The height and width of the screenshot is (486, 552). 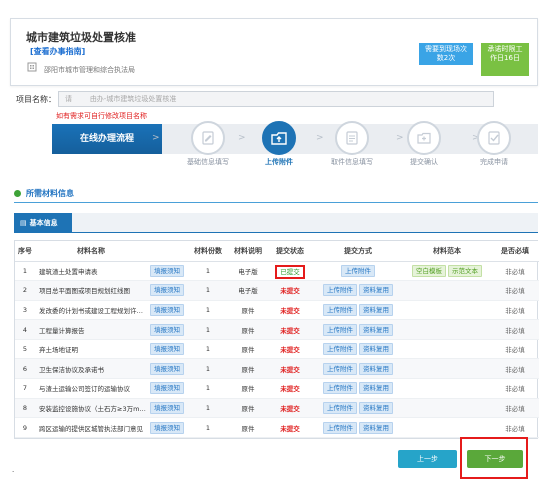 I want to click on guide-link: [查看办事指南], so click(x=57, y=51).